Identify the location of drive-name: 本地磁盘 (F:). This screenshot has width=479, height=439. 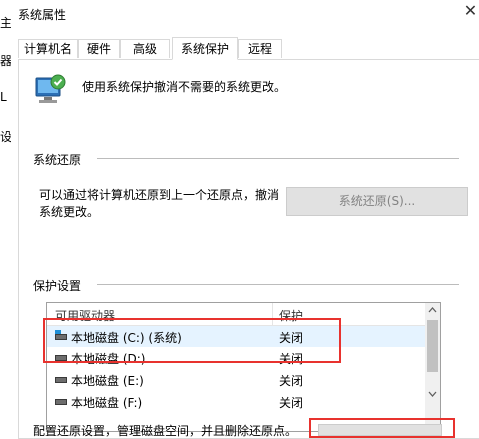
(107, 403).